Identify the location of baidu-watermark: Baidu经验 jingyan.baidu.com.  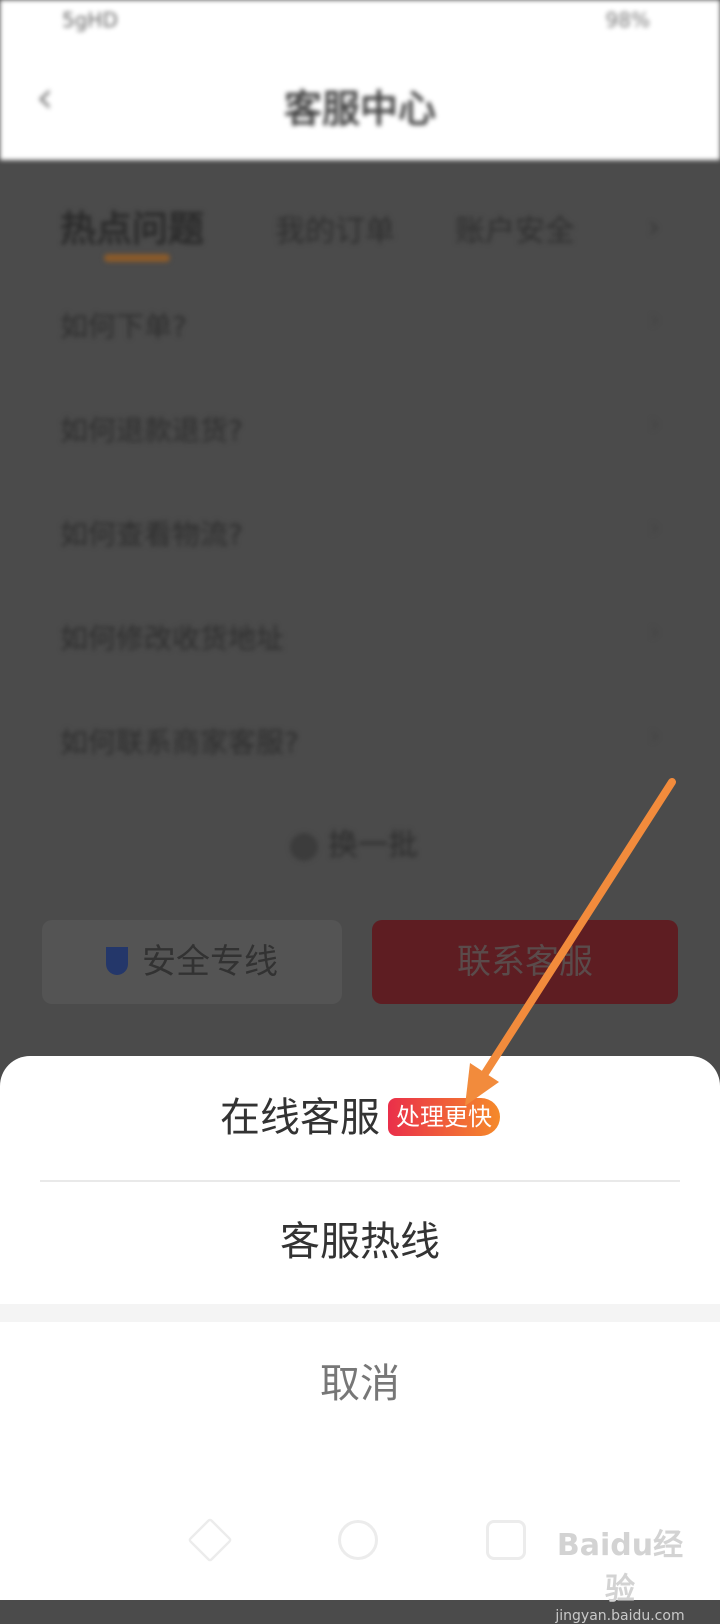
(620, 1572).